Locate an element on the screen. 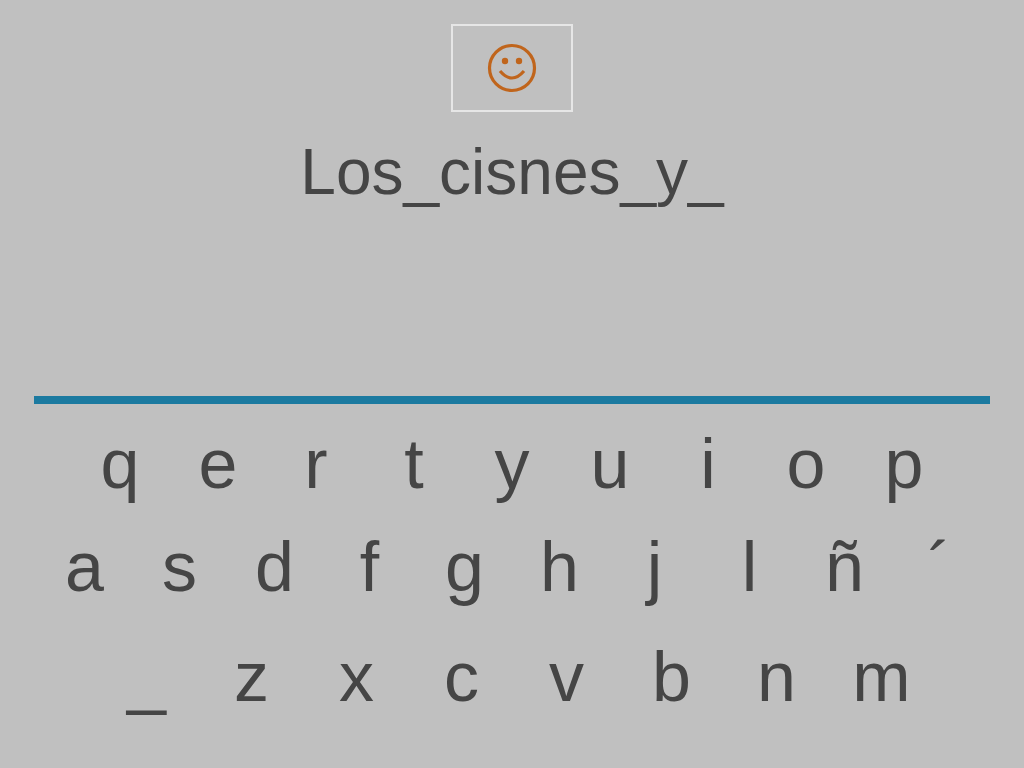 This screenshot has height=768, width=1024. answer-text: Los_cisnes_y_ is located at coordinates (512, 172).